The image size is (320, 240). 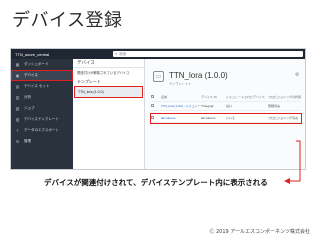 What do you see at coordinates (156, 182) in the screenshot?
I see `slide-caption: デバイスが関連付けされて、デバイステンプレート内に表示される` at bounding box center [156, 182].